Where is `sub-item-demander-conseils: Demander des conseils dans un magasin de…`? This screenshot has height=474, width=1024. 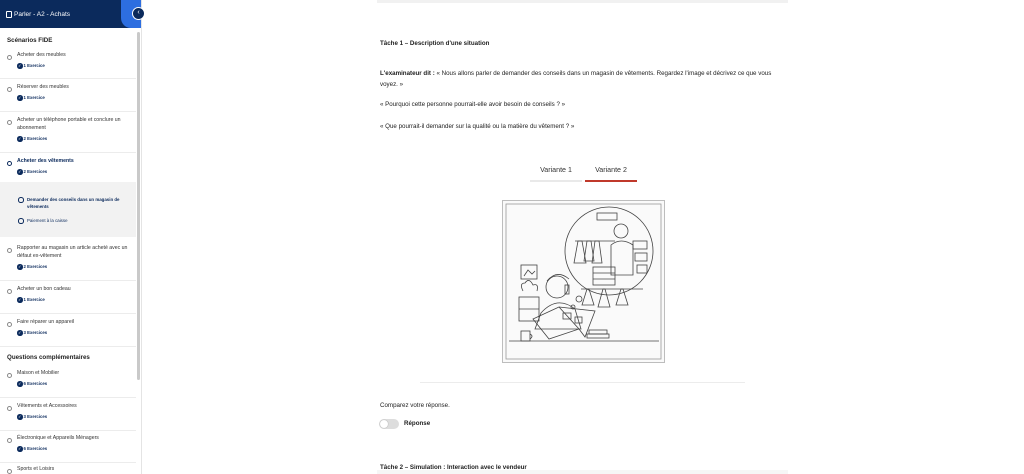
sub-item-demander-conseils: Demander des conseils dans un magasin de… is located at coordinates (74, 204).